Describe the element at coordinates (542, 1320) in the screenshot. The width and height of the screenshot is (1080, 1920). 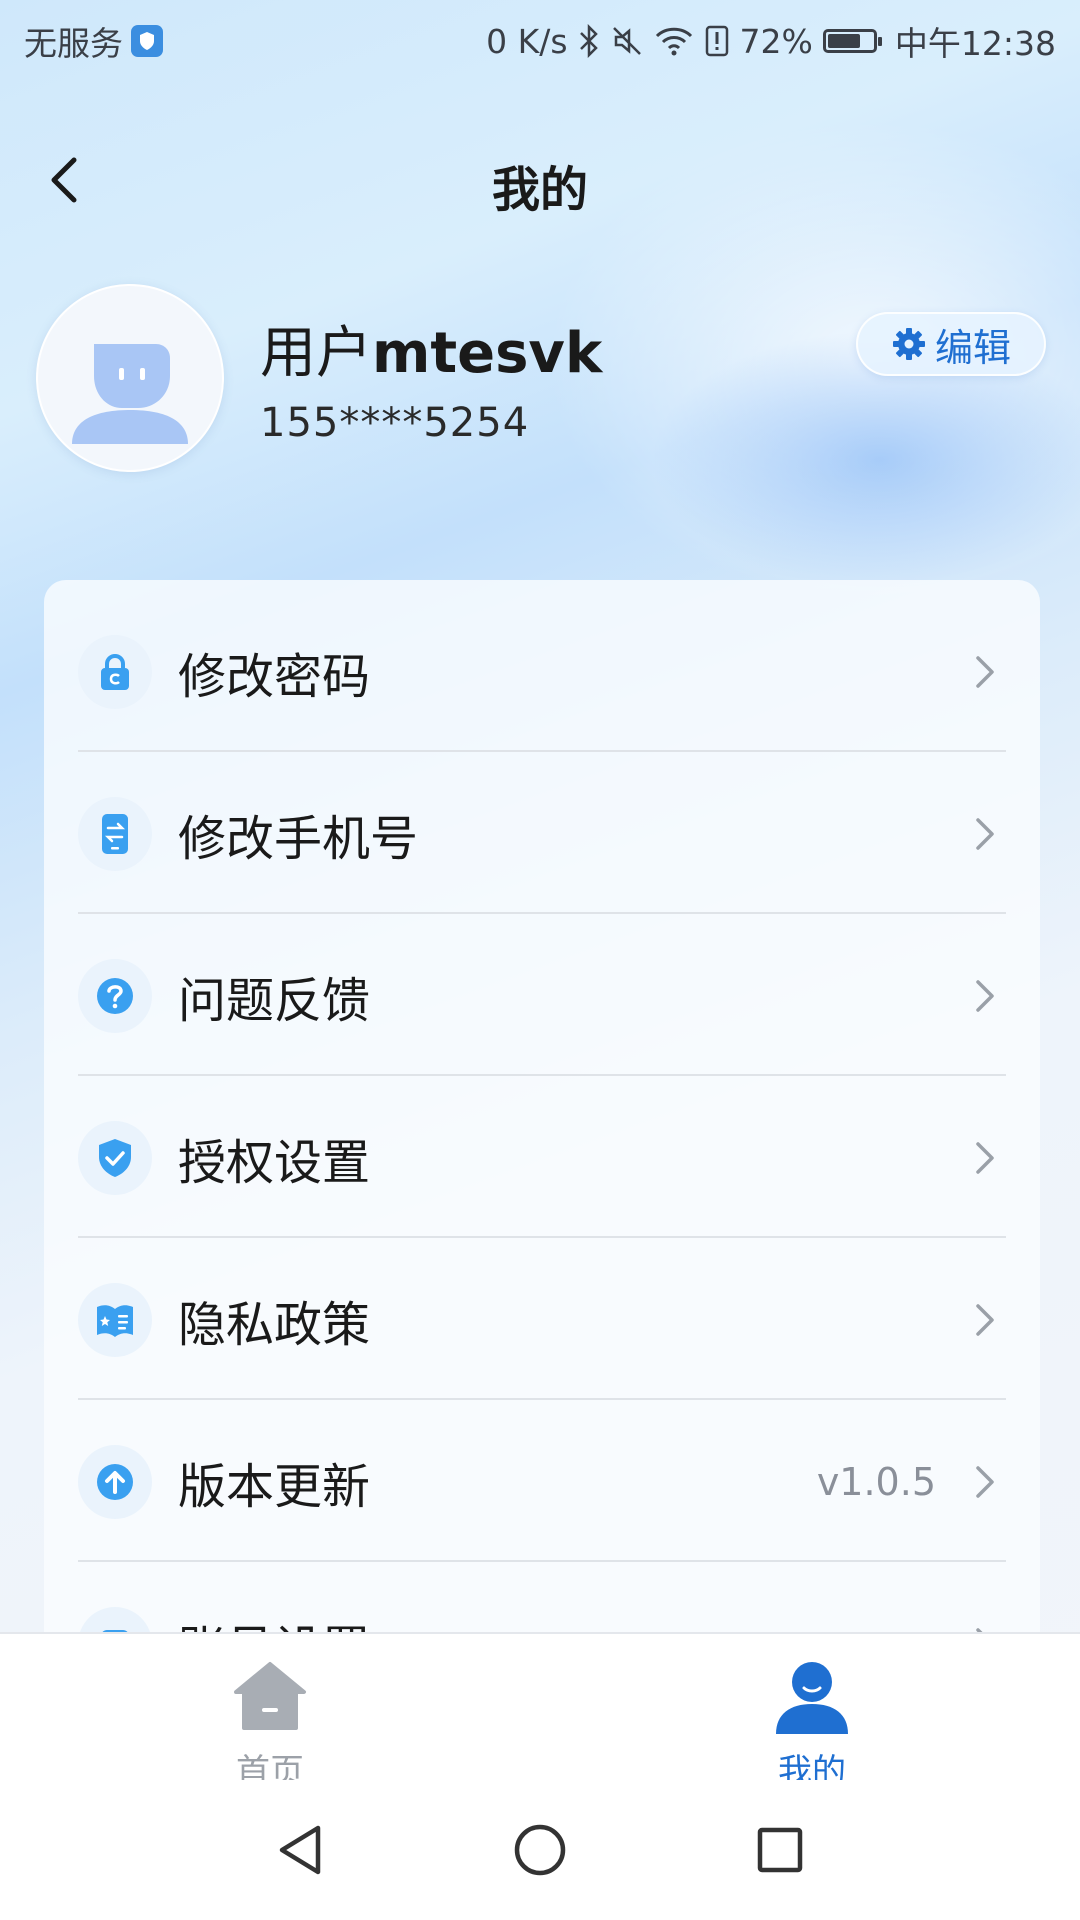
I see `menu-item-privacy-policy: 隐私政策` at that location.